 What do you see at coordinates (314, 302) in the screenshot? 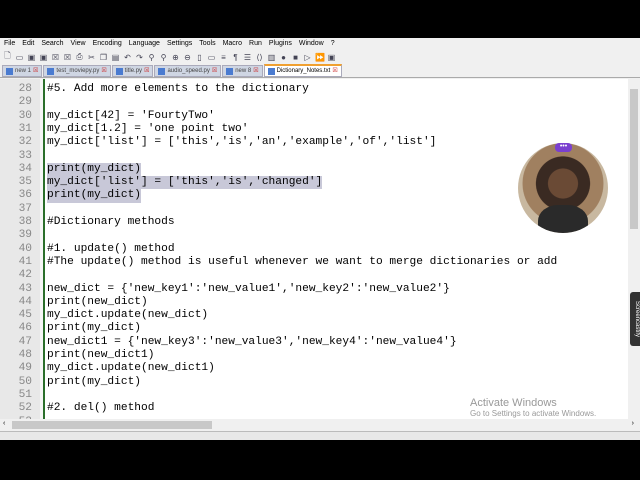
I see `code-line: 44 print(new_dict)` at bounding box center [314, 302].